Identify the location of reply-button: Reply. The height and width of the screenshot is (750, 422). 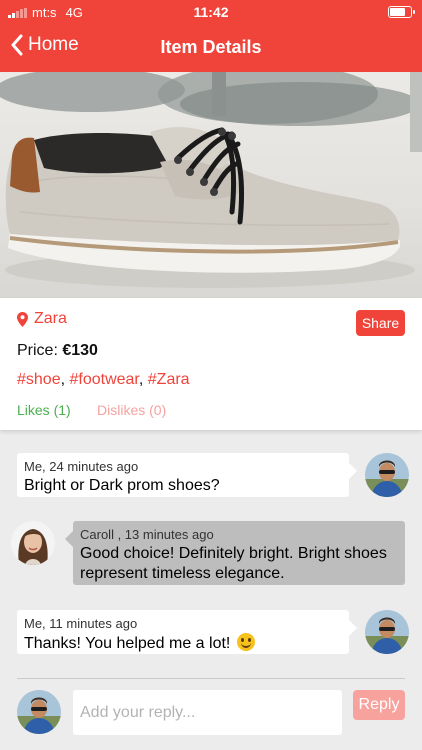
(379, 705).